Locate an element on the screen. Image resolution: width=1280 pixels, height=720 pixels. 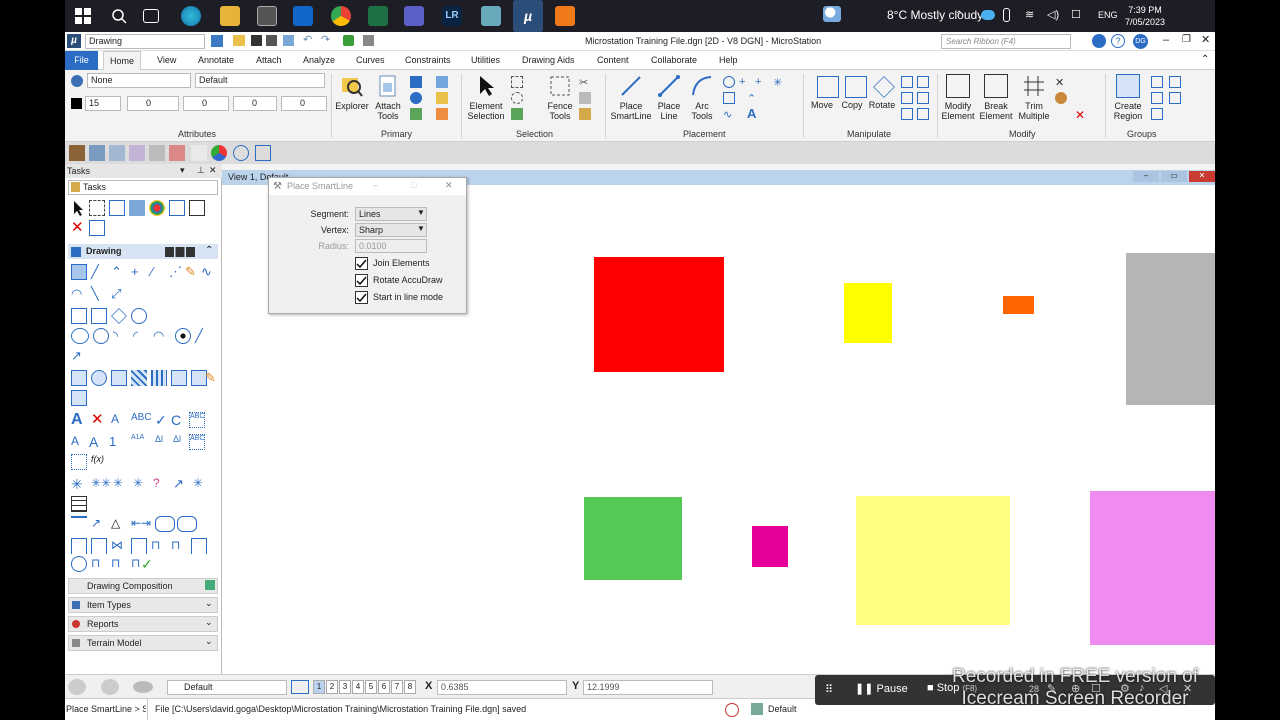
color-swatch-icon is located at coordinates (76, 103).